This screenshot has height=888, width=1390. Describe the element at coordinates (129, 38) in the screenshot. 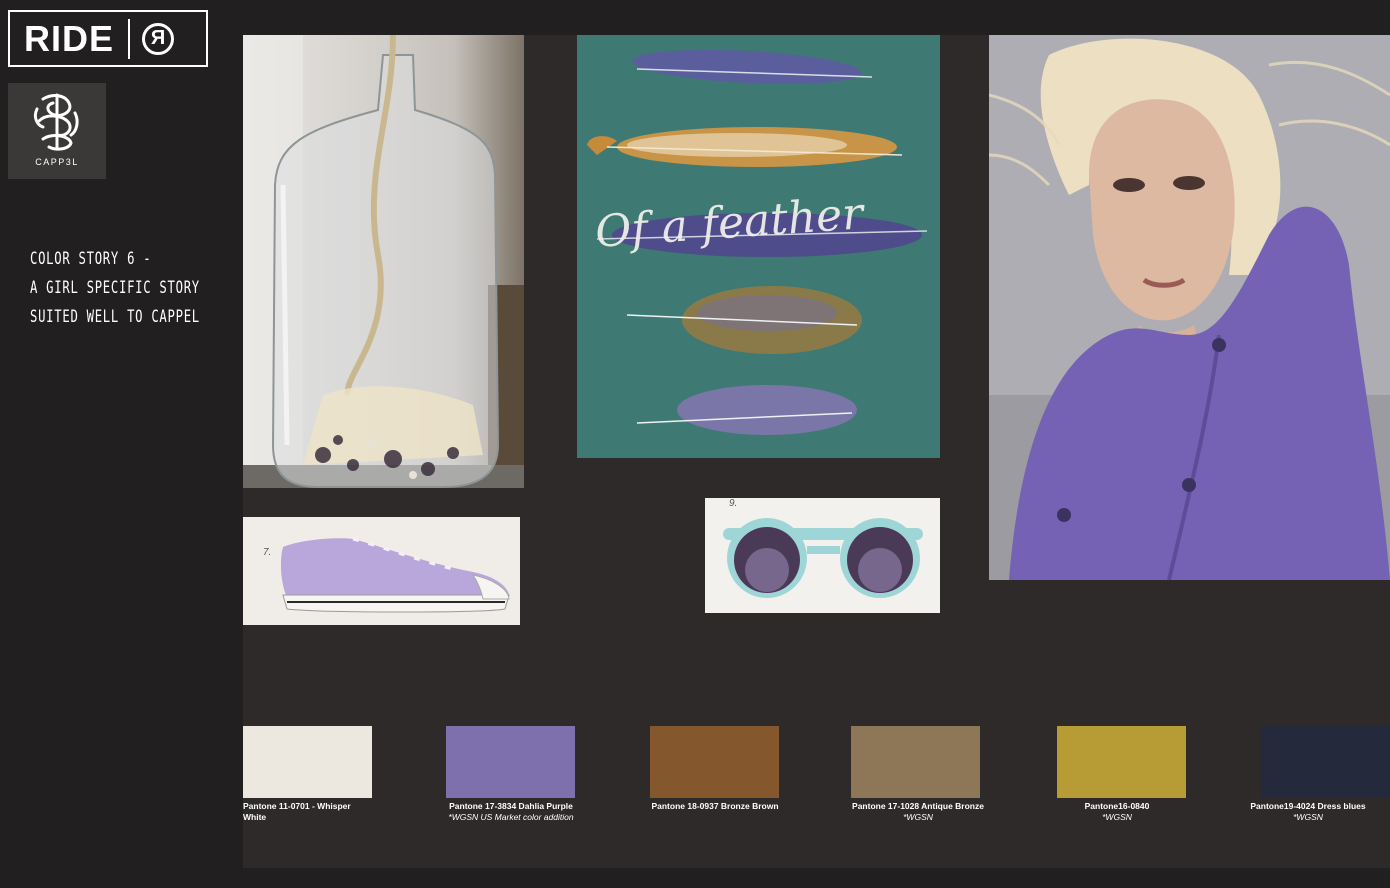

I see `logo-divider` at that location.